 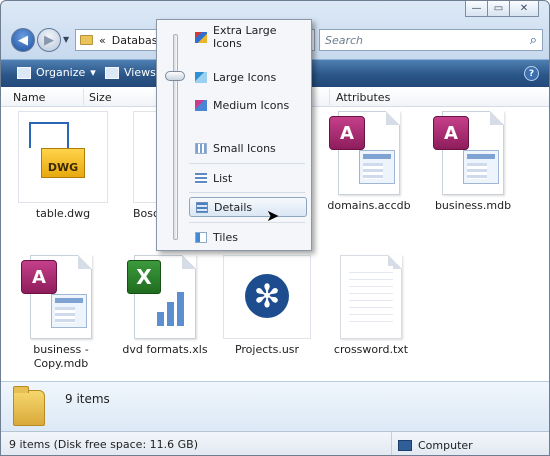 What do you see at coordinates (202, 207) in the screenshot?
I see `details-view-icon` at bounding box center [202, 207].